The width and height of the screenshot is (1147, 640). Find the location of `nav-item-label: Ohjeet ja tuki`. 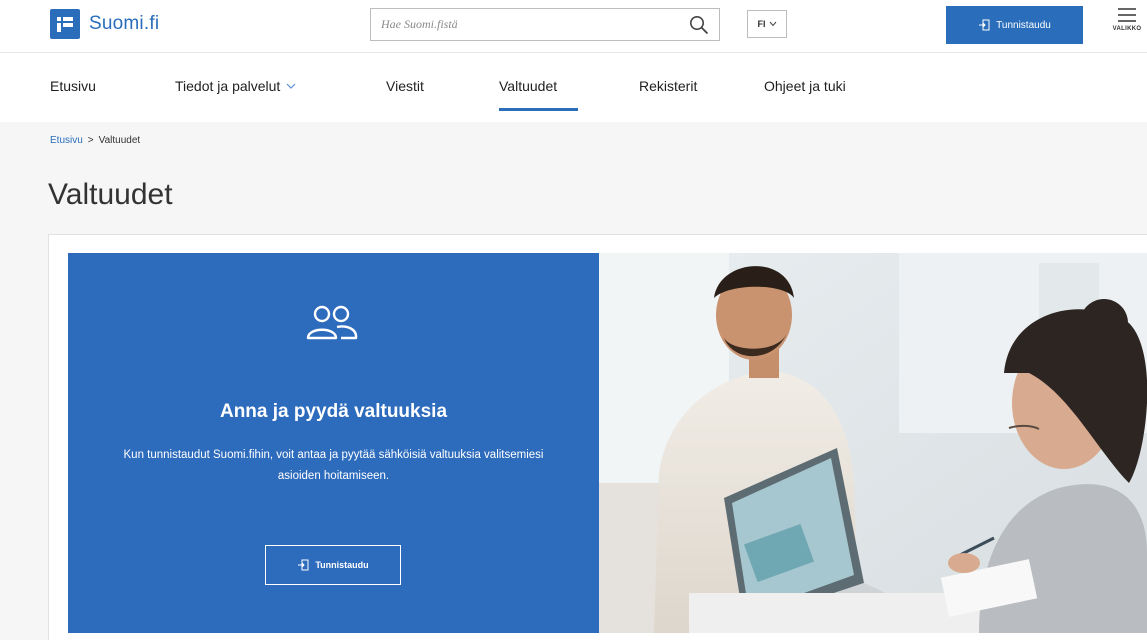

nav-item-label: Ohjeet ja tuki is located at coordinates (805, 86).